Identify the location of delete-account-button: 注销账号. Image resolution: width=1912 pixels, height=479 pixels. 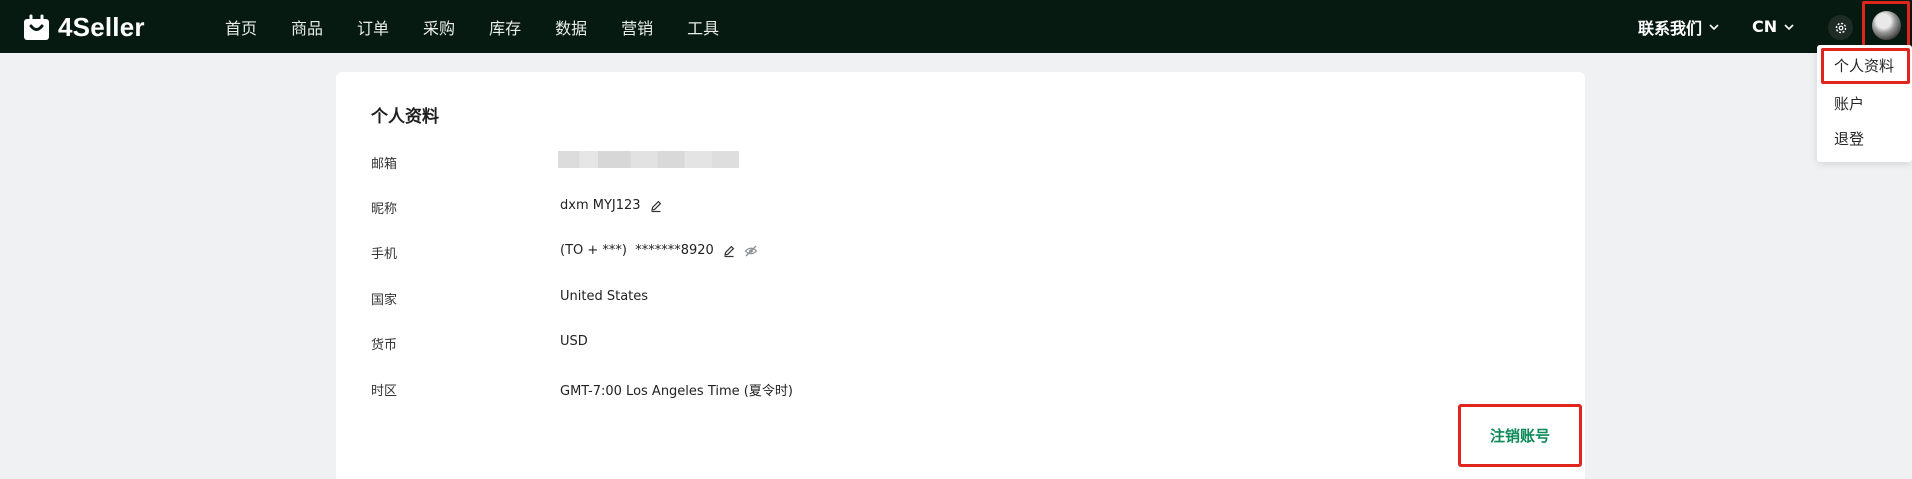
(1520, 435).